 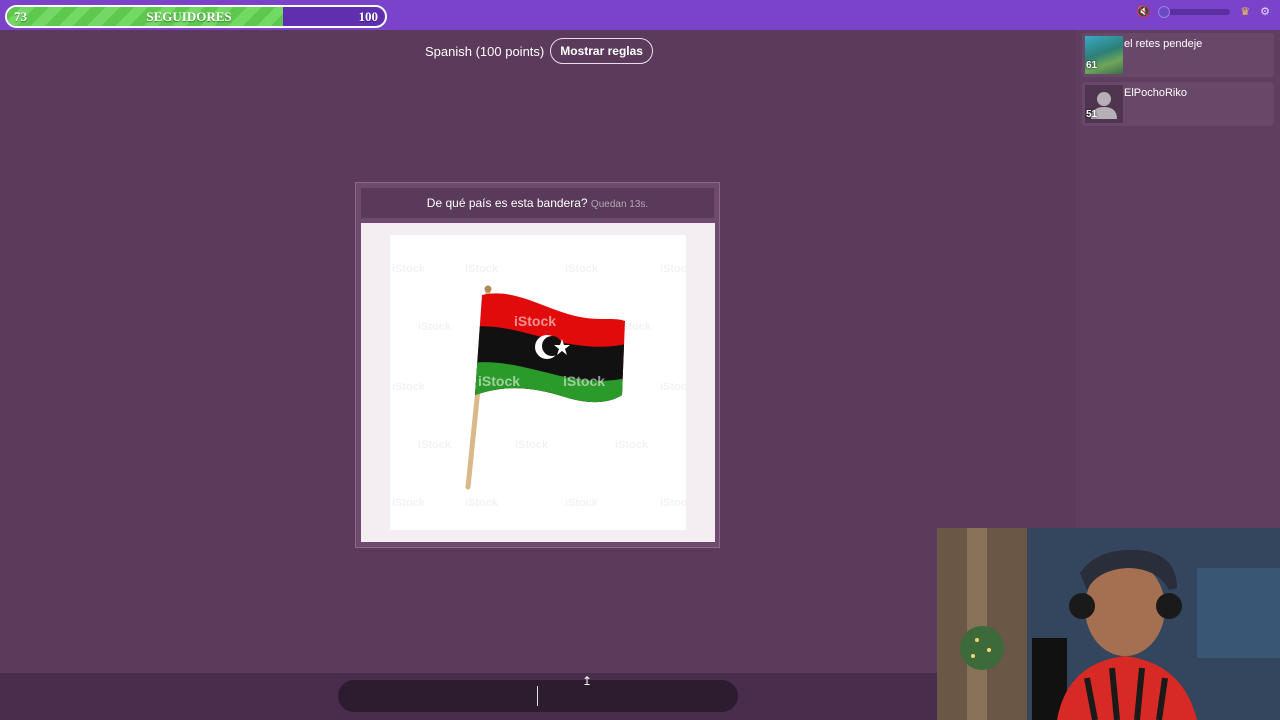 What do you see at coordinates (1194, 12) in the screenshot?
I see `volume-slider` at bounding box center [1194, 12].